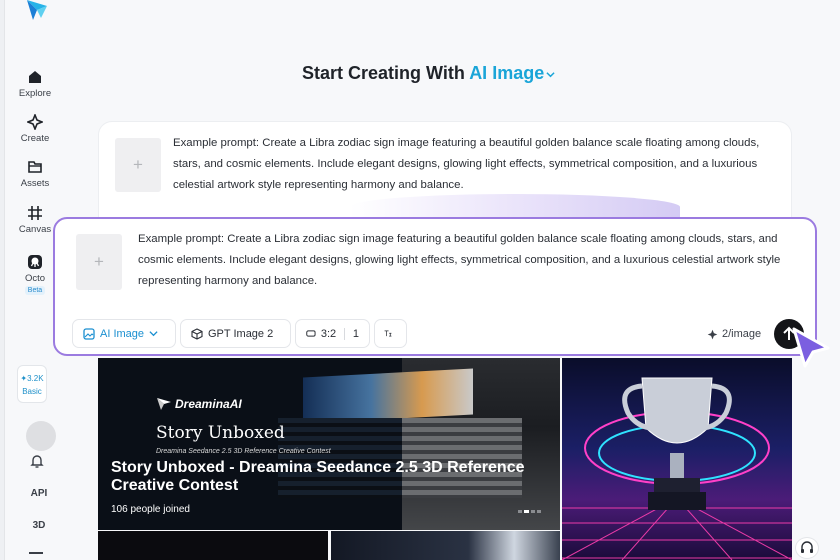 The image size is (840, 560). I want to click on model-select-label: GPT Image 2, so click(241, 333).